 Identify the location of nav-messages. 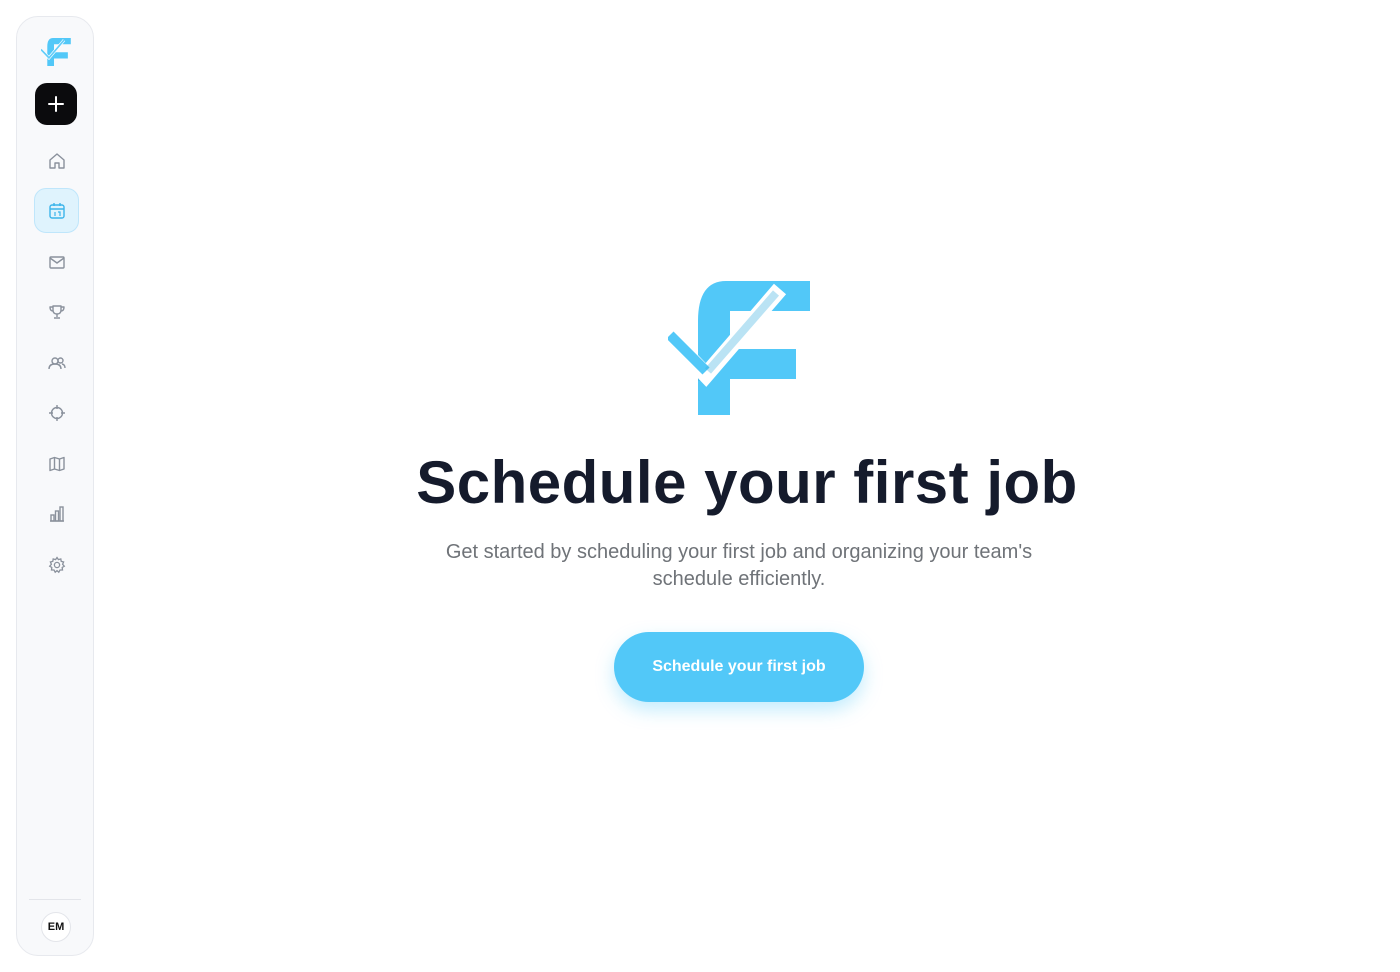
(56, 261).